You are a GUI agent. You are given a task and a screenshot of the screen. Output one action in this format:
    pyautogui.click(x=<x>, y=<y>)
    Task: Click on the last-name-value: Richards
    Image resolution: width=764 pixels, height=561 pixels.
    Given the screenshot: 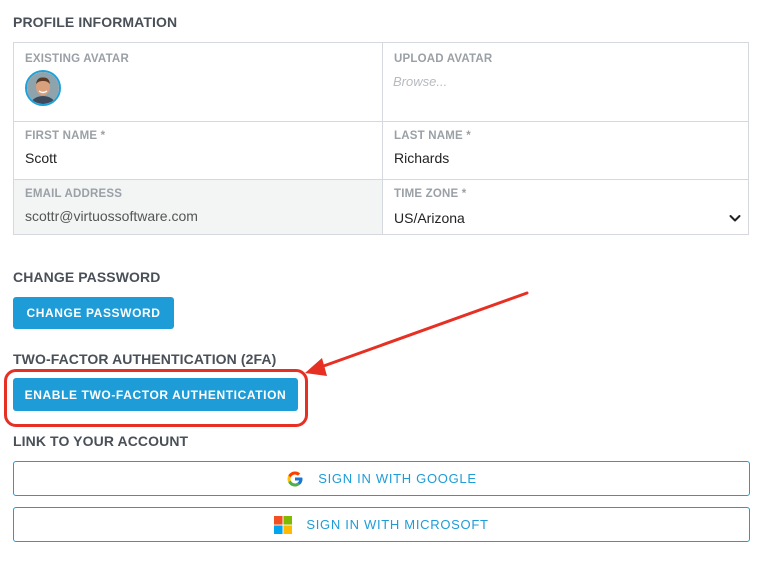 What is the action you would take?
    pyautogui.click(x=421, y=158)
    